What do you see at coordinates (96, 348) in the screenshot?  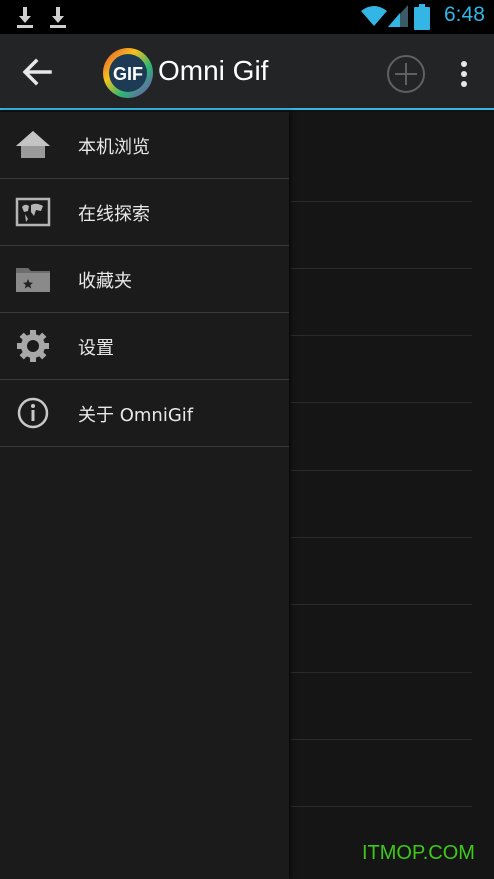 I see `drawer-item-label: 设置` at bounding box center [96, 348].